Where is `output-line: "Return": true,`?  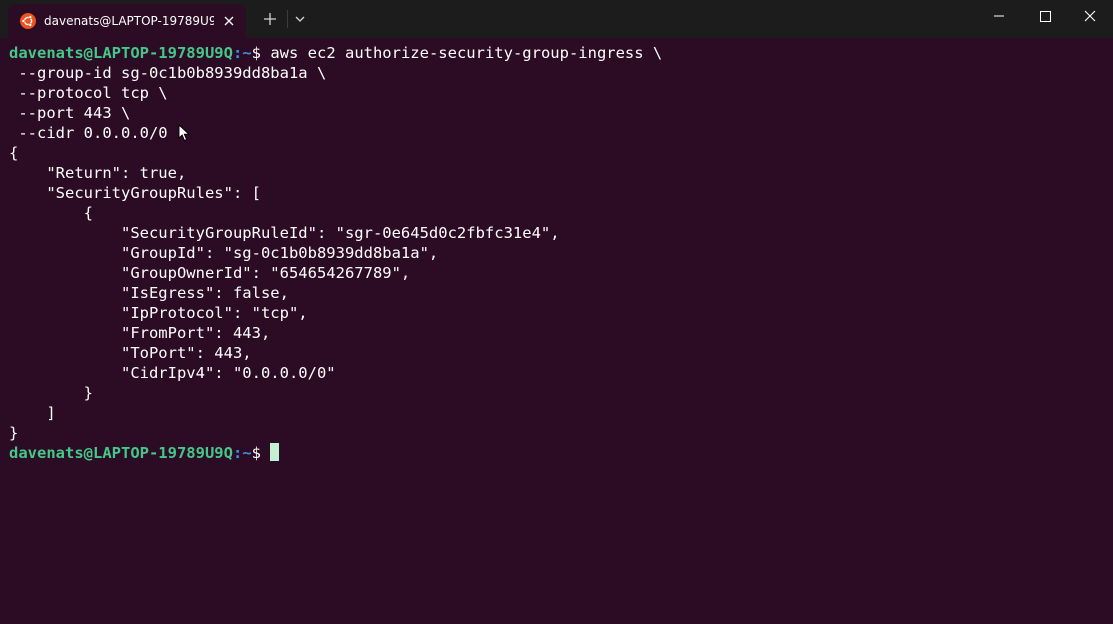 output-line: "Return": true, is located at coordinates (98, 173).